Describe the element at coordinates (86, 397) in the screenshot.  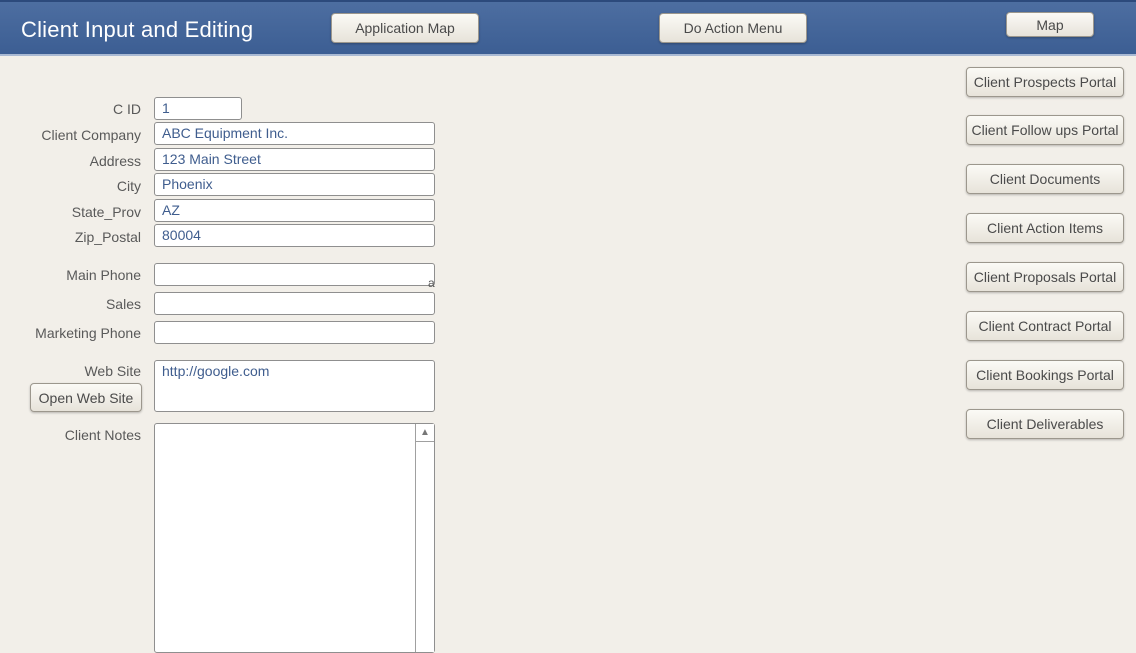
I see `open-web-site-button: Open Web Site` at that location.